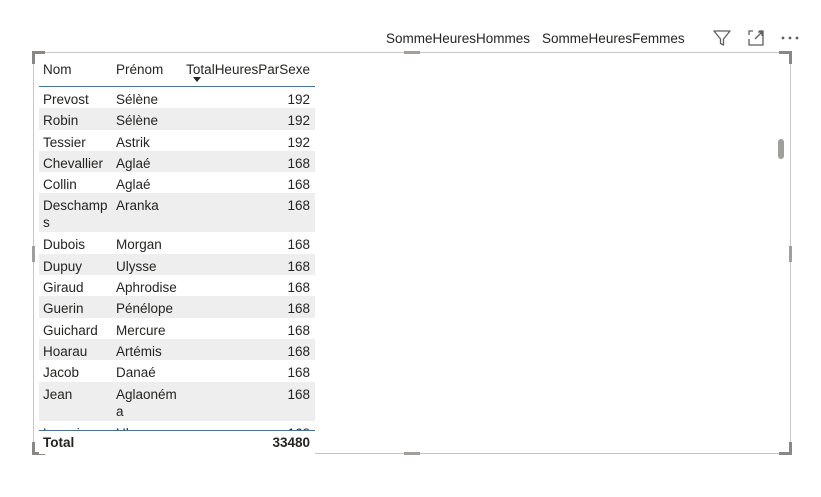 Image resolution: width=821 pixels, height=497 pixels. Describe the element at coordinates (146, 402) in the screenshot. I see `cell-prenom: Aglaoném a` at that location.